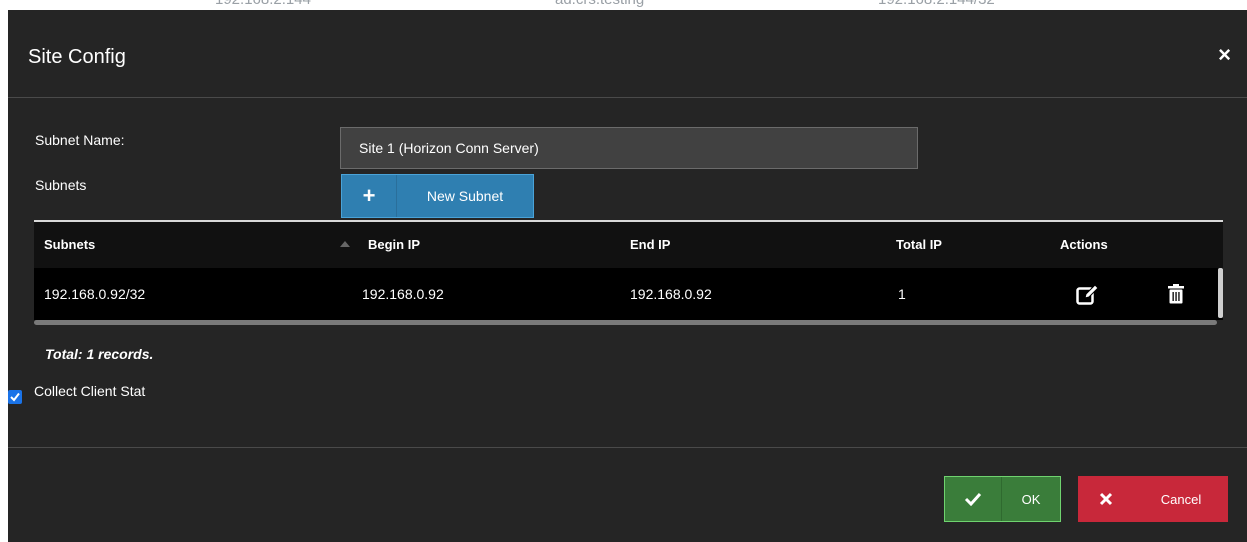 The height and width of the screenshot is (542, 1247). Describe the element at coordinates (1220, 293) in the screenshot. I see `table-scrollbar` at that location.